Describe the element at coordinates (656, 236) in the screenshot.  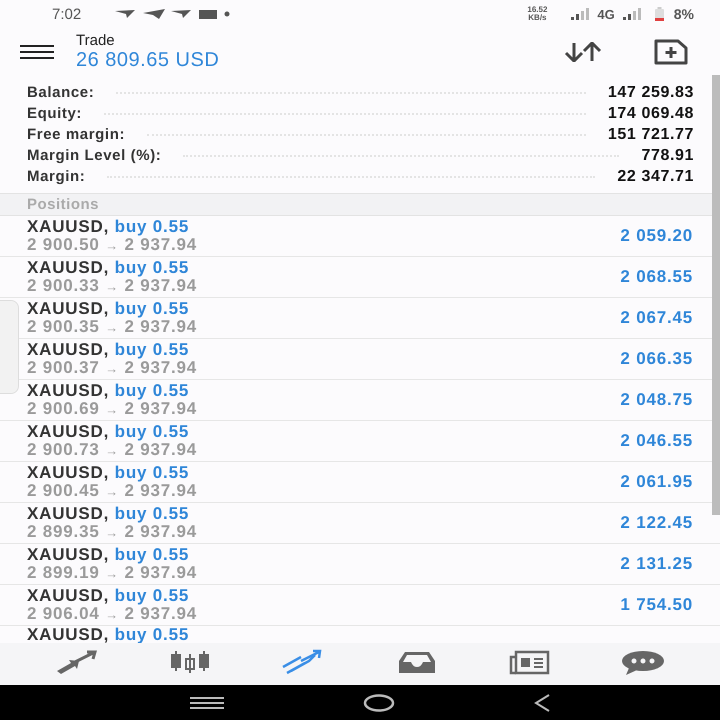
I see `position-profit: 2 059.20` at that location.